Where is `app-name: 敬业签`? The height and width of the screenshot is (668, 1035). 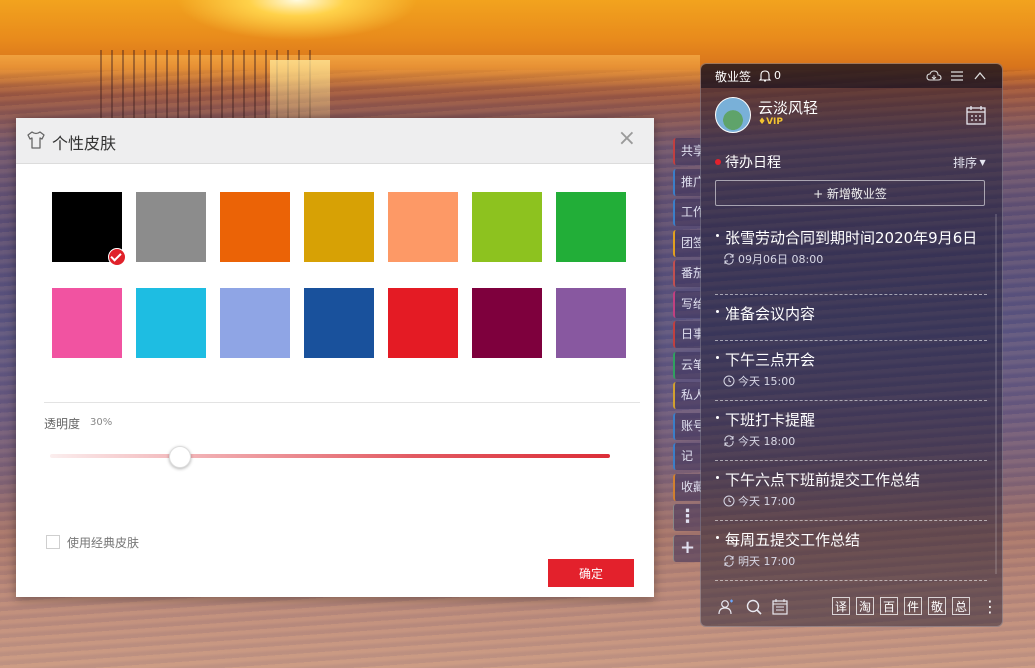 app-name: 敬业签 is located at coordinates (733, 77).